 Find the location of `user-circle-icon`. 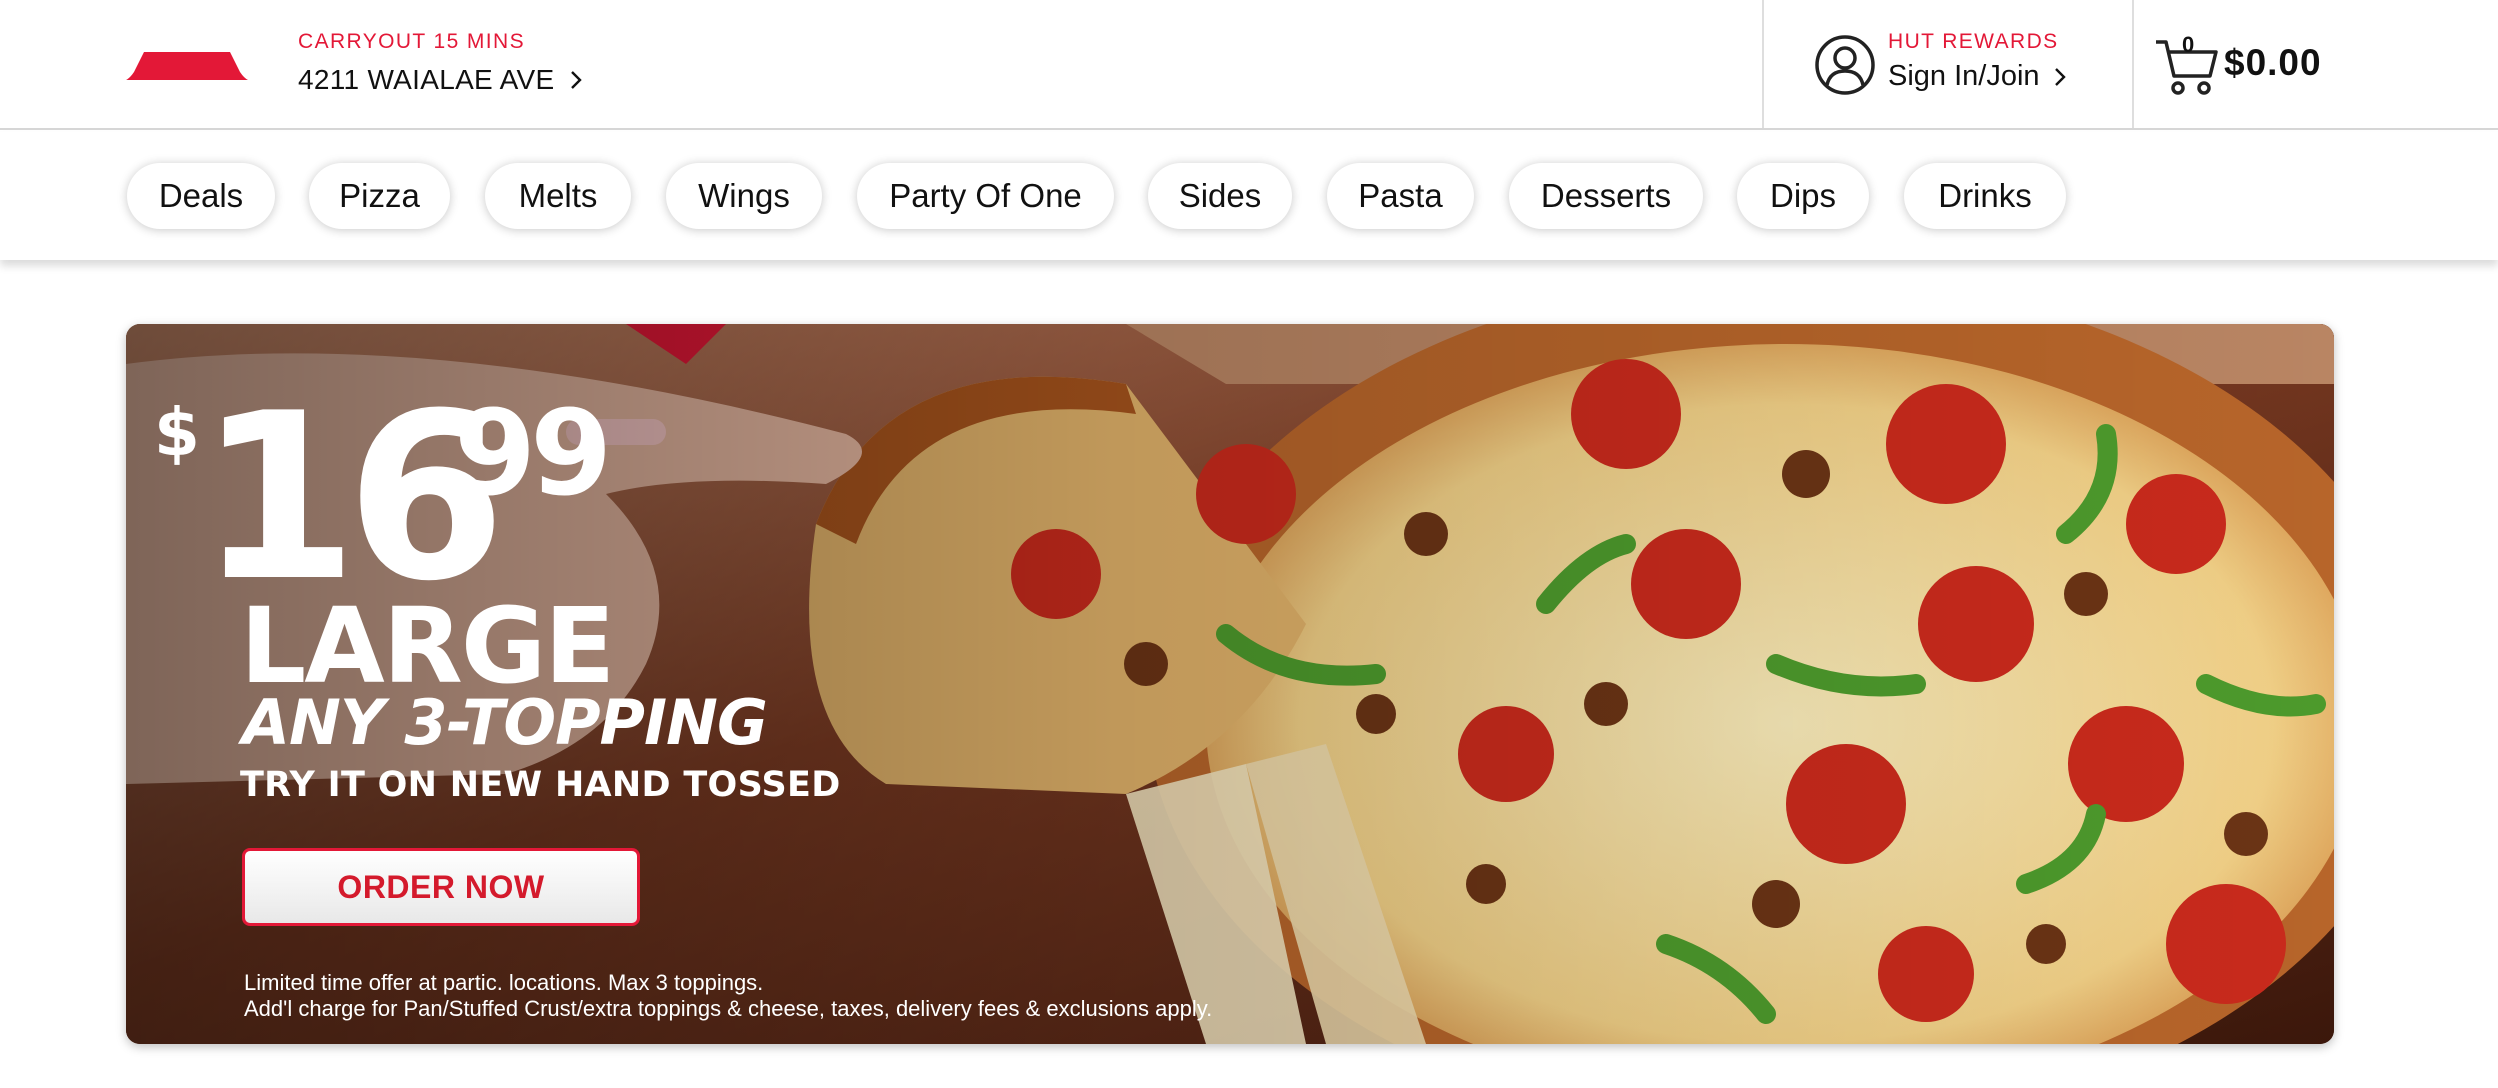

user-circle-icon is located at coordinates (1845, 65).